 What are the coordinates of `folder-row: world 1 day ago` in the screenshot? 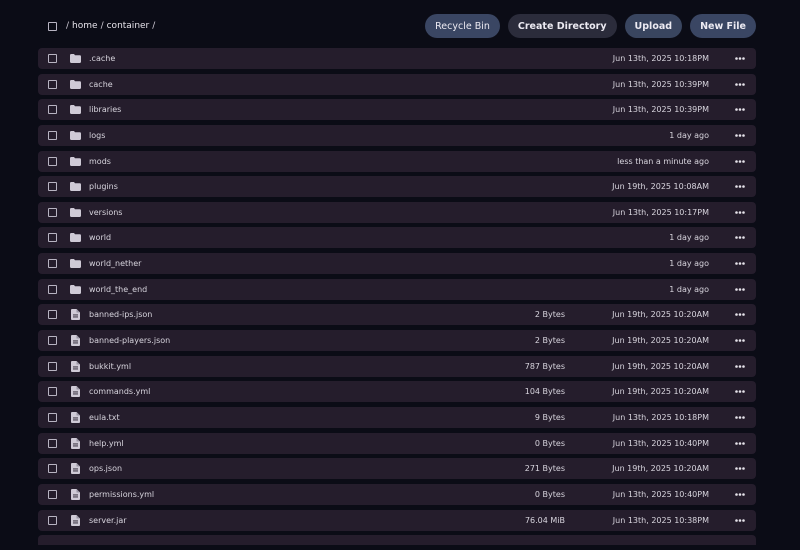 It's located at (397, 238).